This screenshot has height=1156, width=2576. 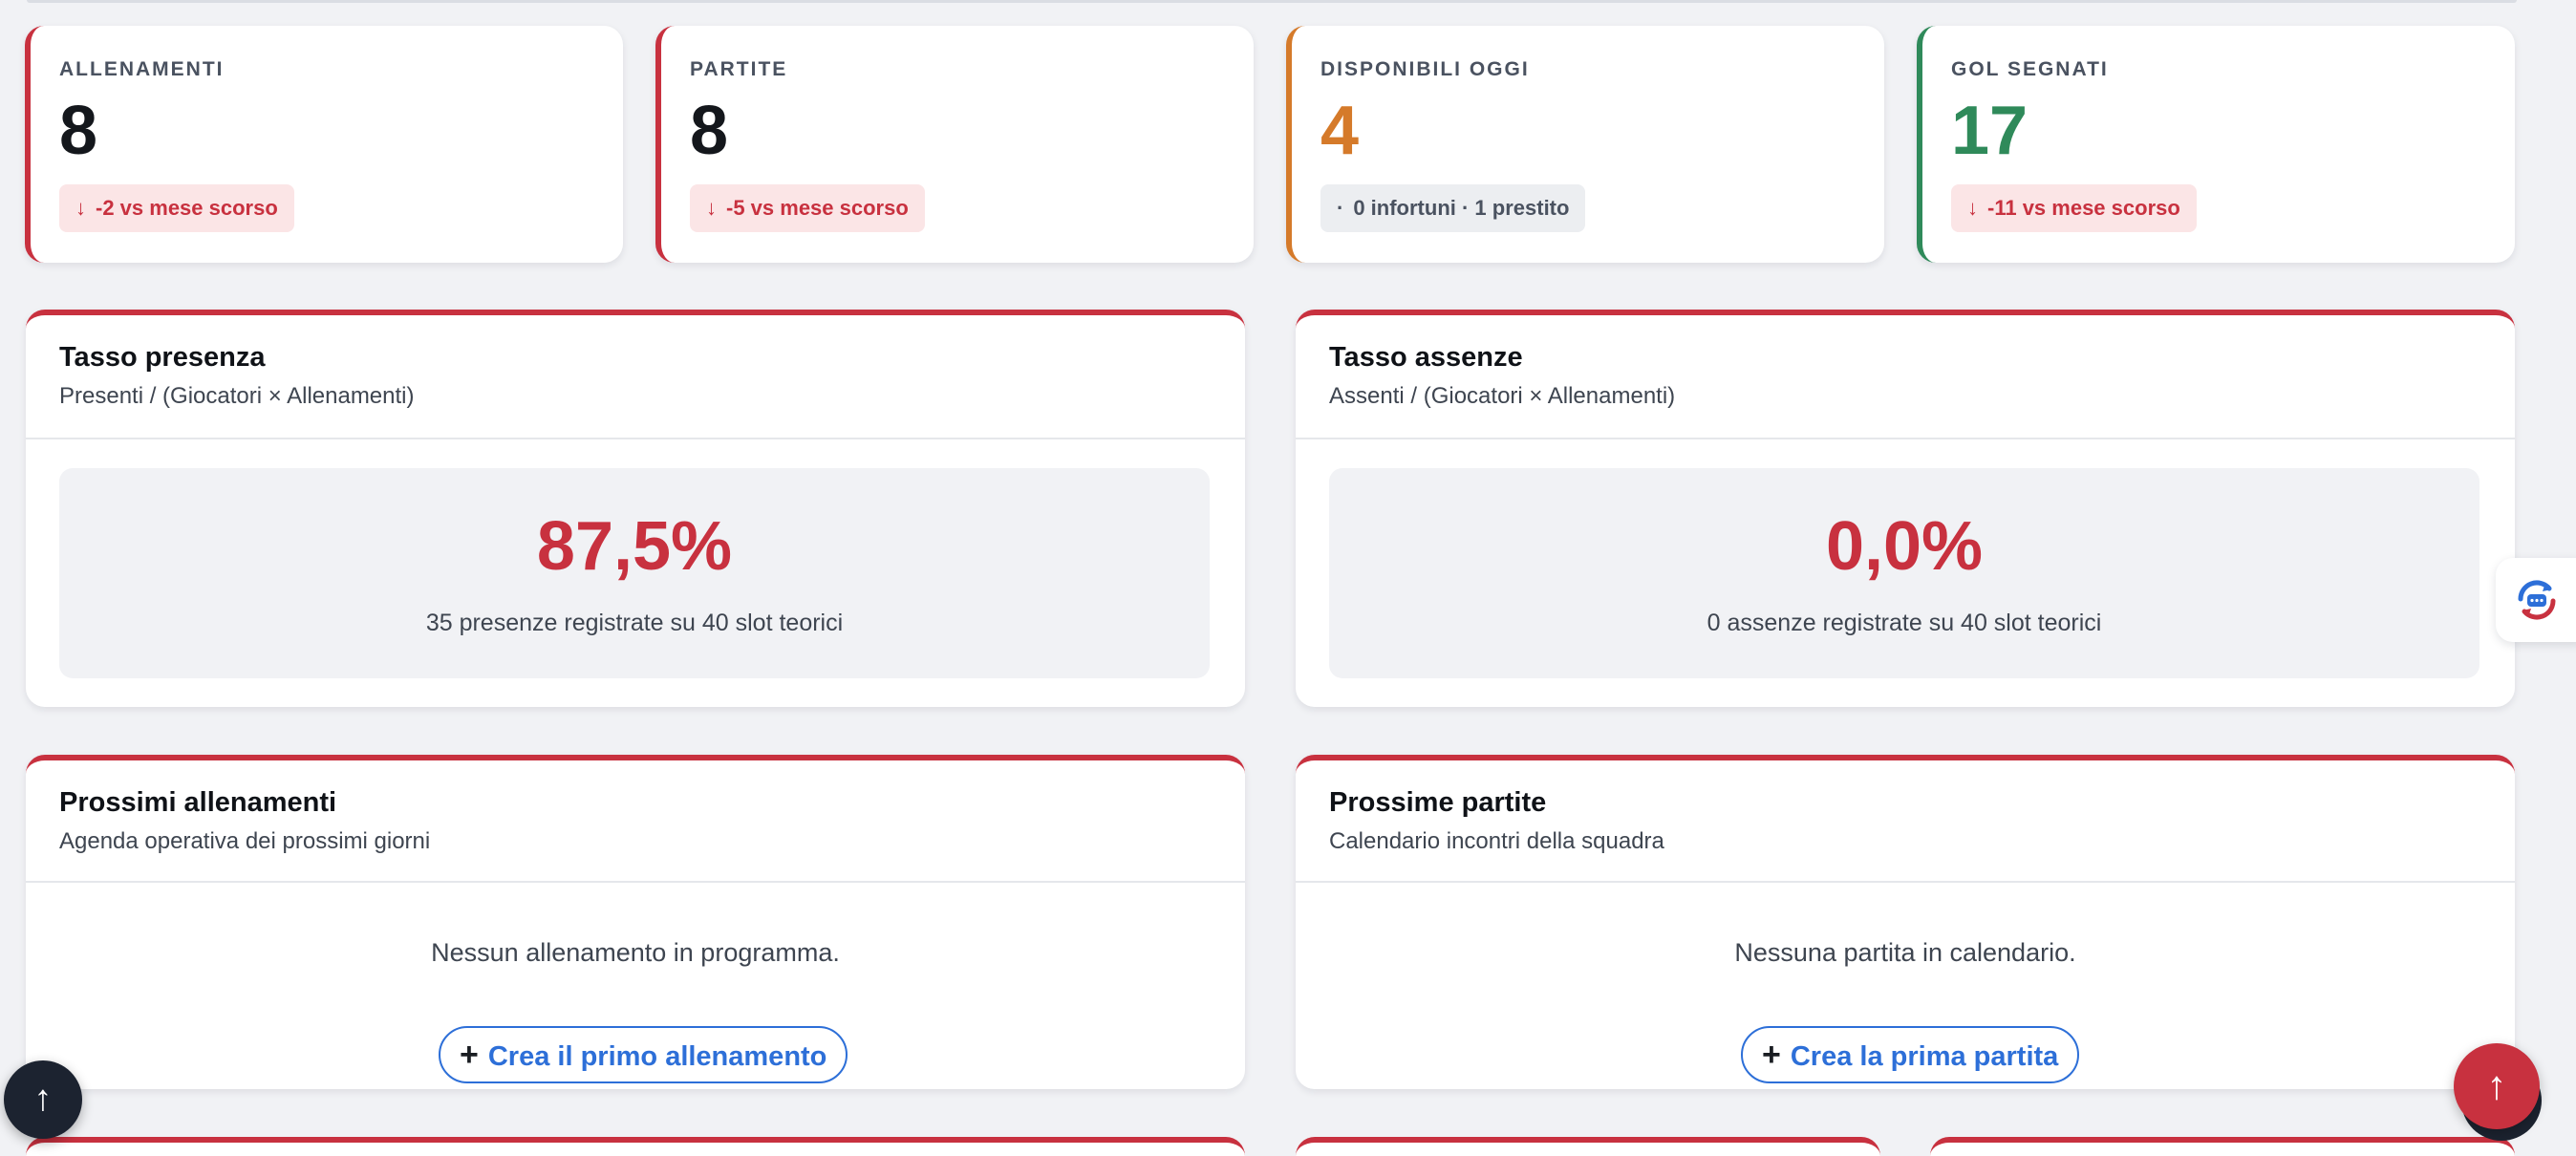 What do you see at coordinates (162, 357) in the screenshot?
I see `panel-title: Tasso presenza` at bounding box center [162, 357].